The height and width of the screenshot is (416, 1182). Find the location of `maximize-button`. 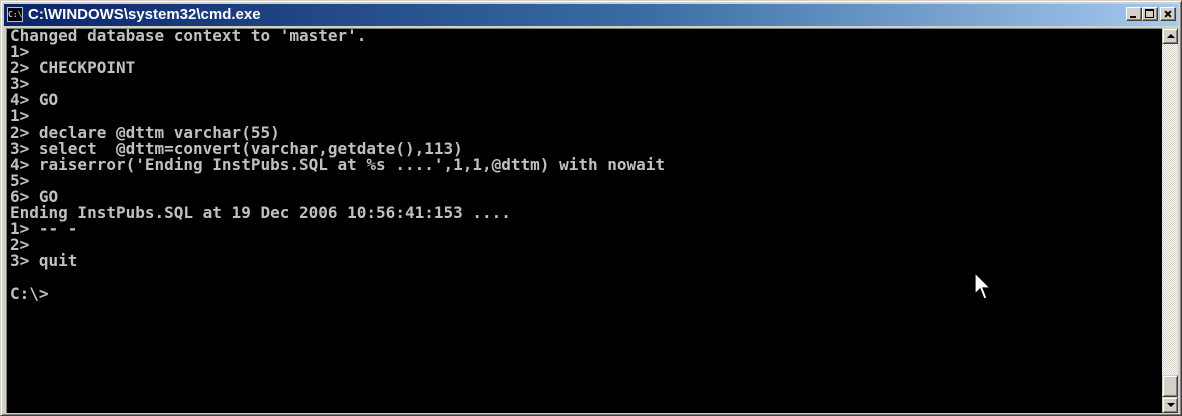

maximize-button is located at coordinates (1150, 14).